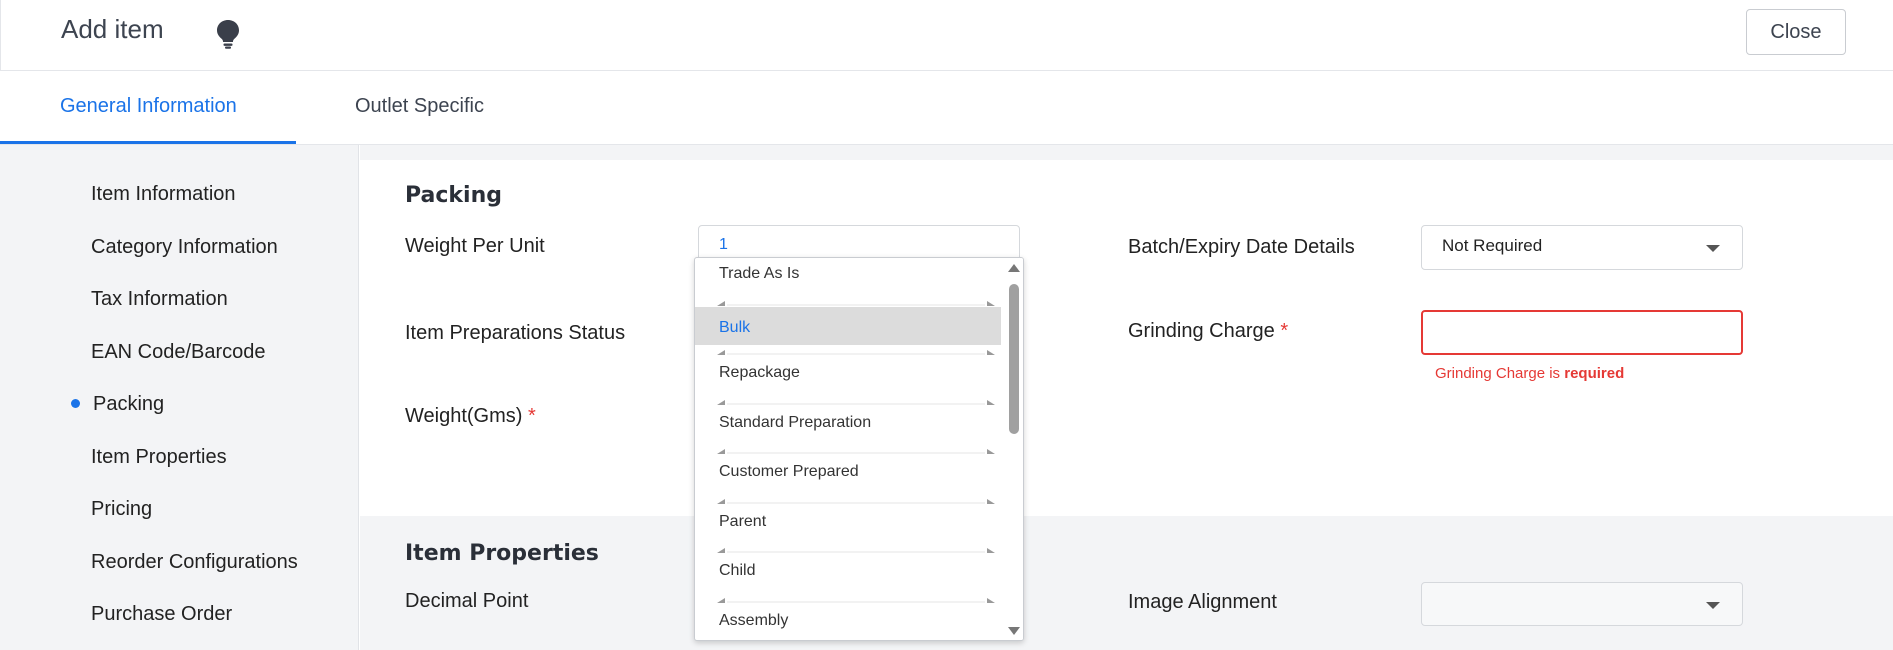 This screenshot has width=1893, height=650. Describe the element at coordinates (1241, 247) in the screenshot. I see `batch-expiry-label: Batch/Expiry Date Details` at that location.